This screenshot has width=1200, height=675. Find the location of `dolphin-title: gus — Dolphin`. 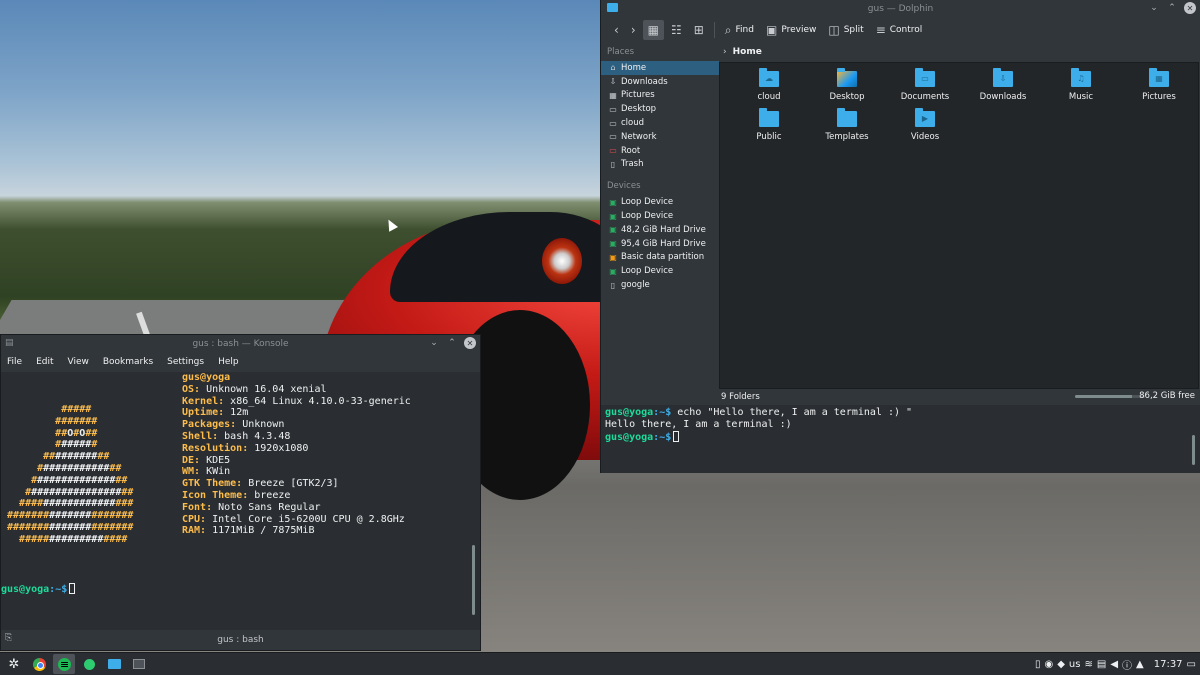

dolphin-title: gus — Dolphin is located at coordinates (900, 8).